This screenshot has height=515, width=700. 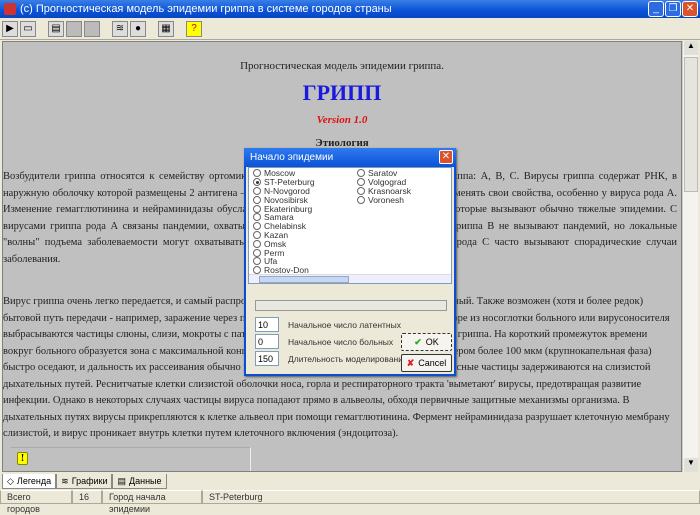 I want to click on ok-button: ✔ OK, so click(x=426, y=342).